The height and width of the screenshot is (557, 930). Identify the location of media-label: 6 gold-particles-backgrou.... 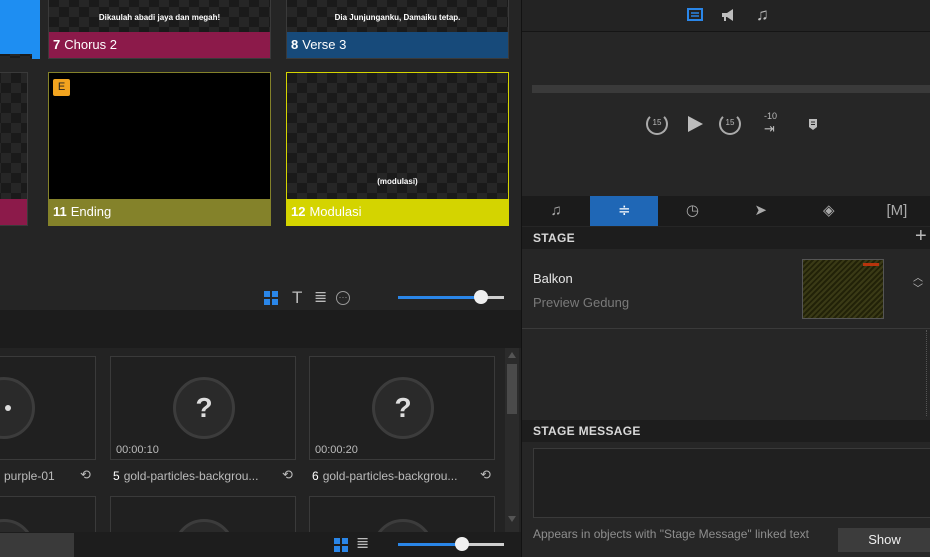
(384, 476).